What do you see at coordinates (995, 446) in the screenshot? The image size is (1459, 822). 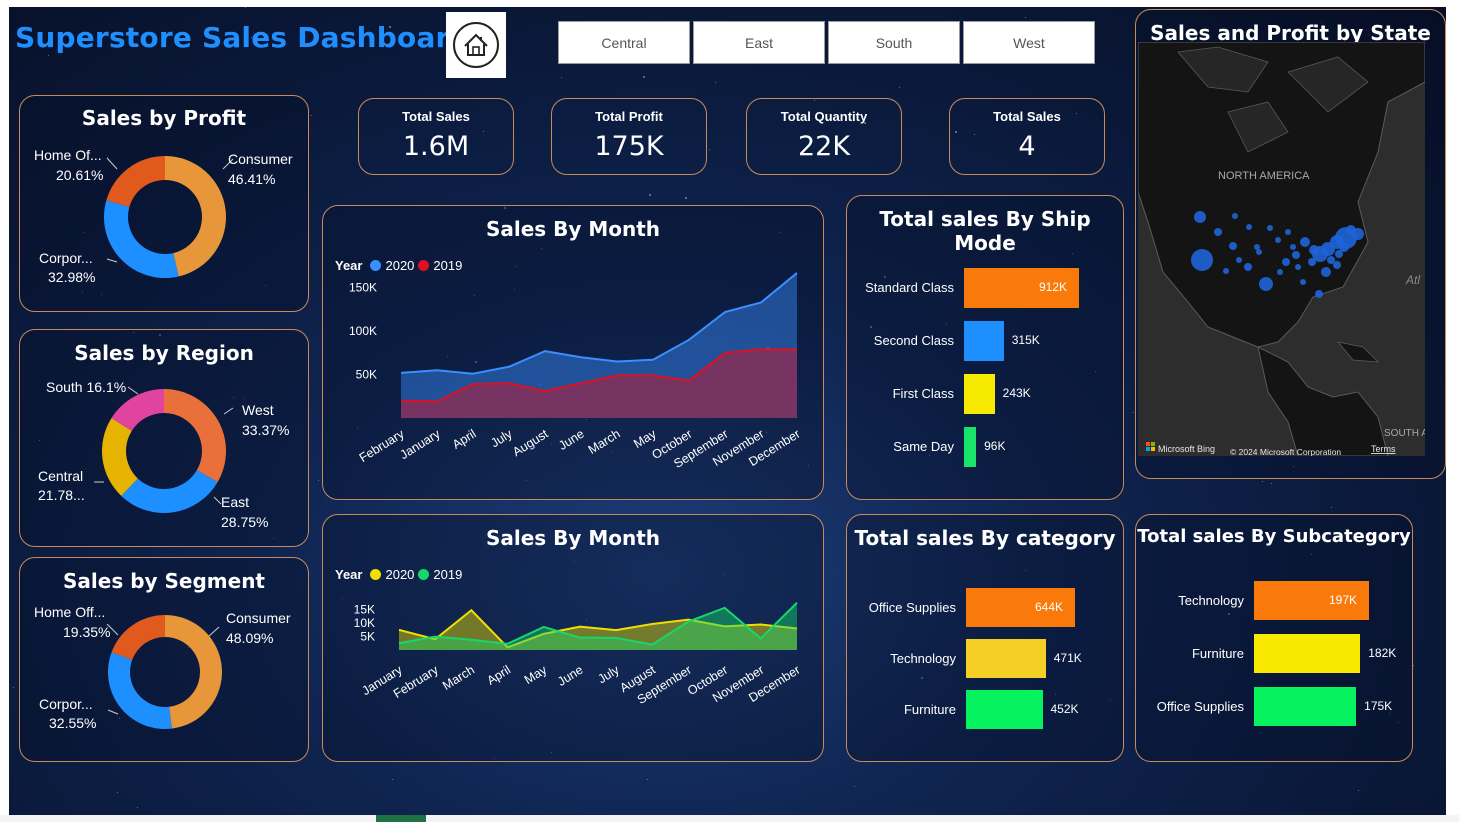 I see `bar-value-label: 96K` at bounding box center [995, 446].